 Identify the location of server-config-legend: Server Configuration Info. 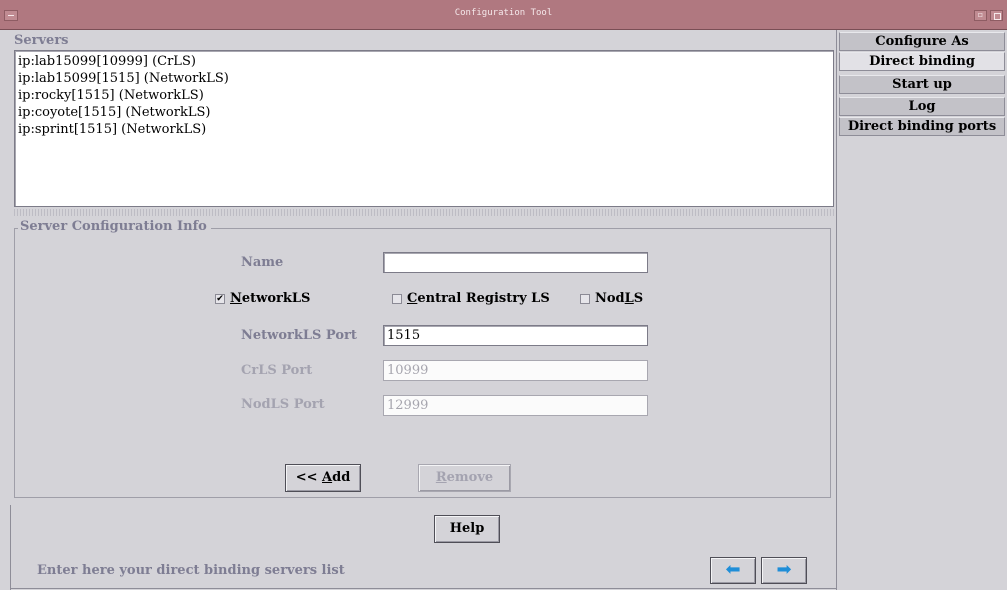
(114, 226).